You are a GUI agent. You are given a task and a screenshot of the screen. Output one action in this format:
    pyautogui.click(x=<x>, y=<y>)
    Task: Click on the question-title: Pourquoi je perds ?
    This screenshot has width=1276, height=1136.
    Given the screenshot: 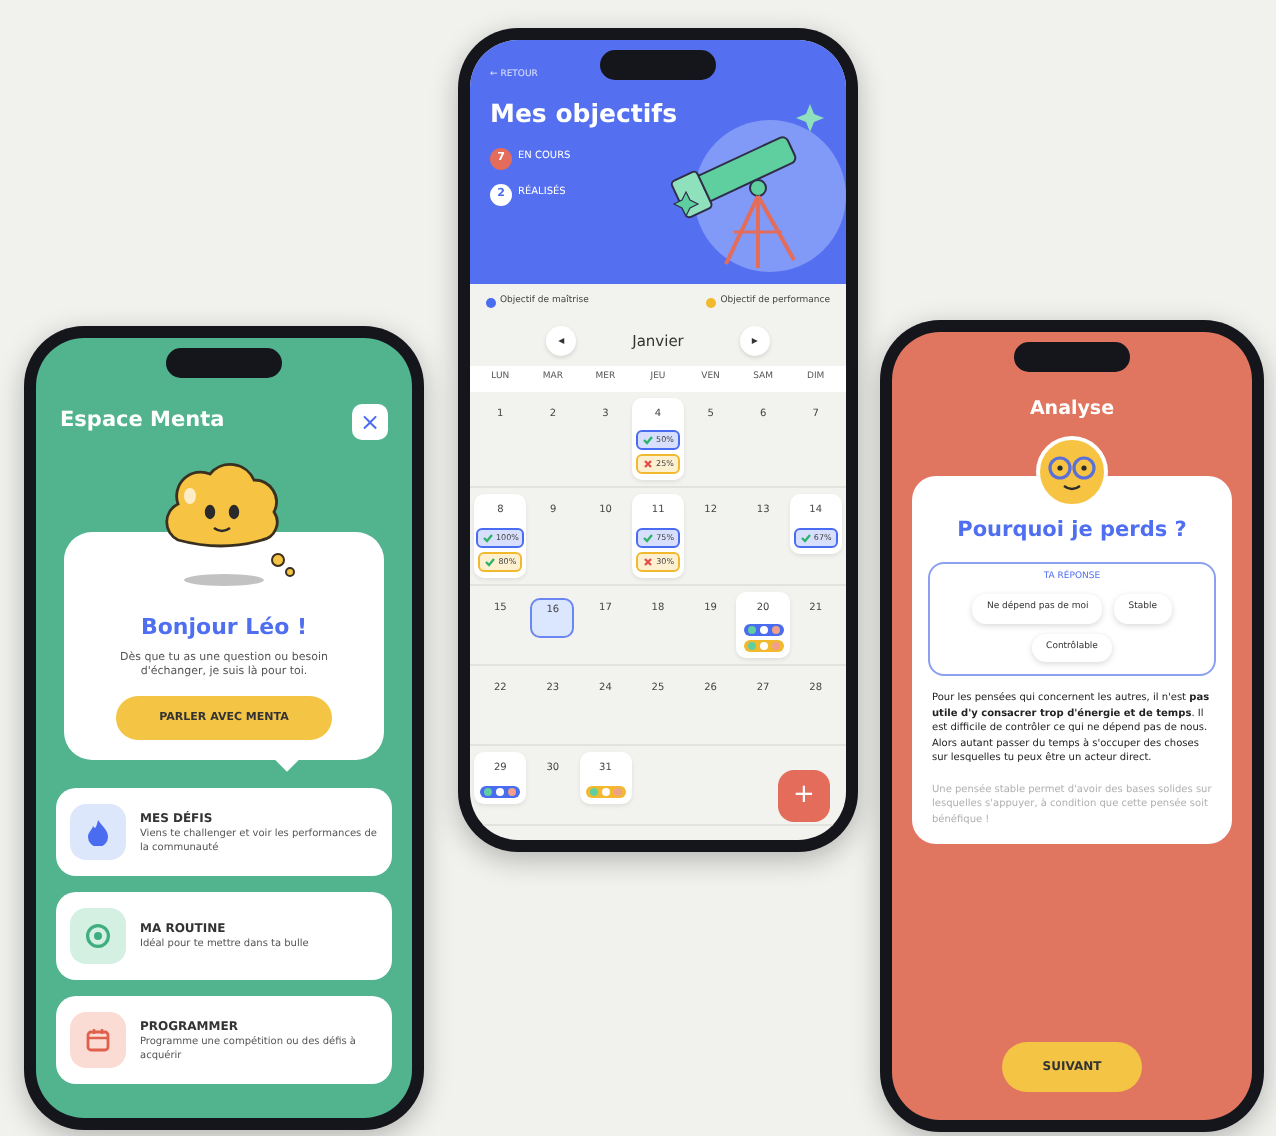 What is the action you would take?
    pyautogui.click(x=1072, y=531)
    